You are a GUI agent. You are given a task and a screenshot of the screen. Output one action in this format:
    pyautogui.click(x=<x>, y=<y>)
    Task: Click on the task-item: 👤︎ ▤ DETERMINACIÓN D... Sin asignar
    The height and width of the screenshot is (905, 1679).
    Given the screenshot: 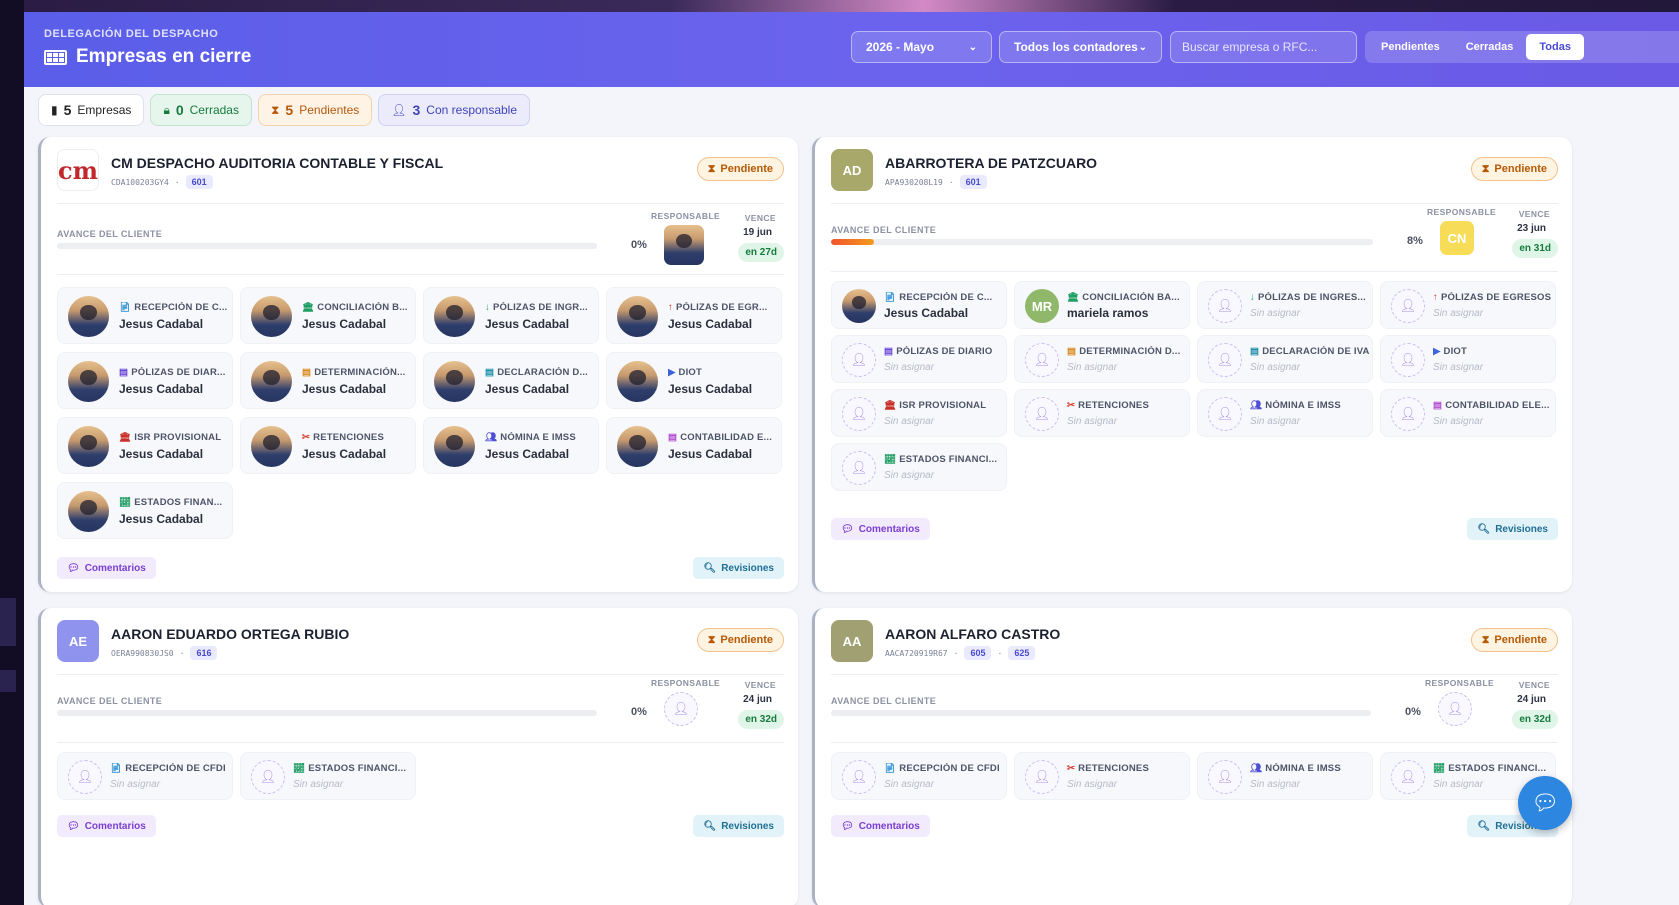 What is the action you would take?
    pyautogui.click(x=1102, y=359)
    